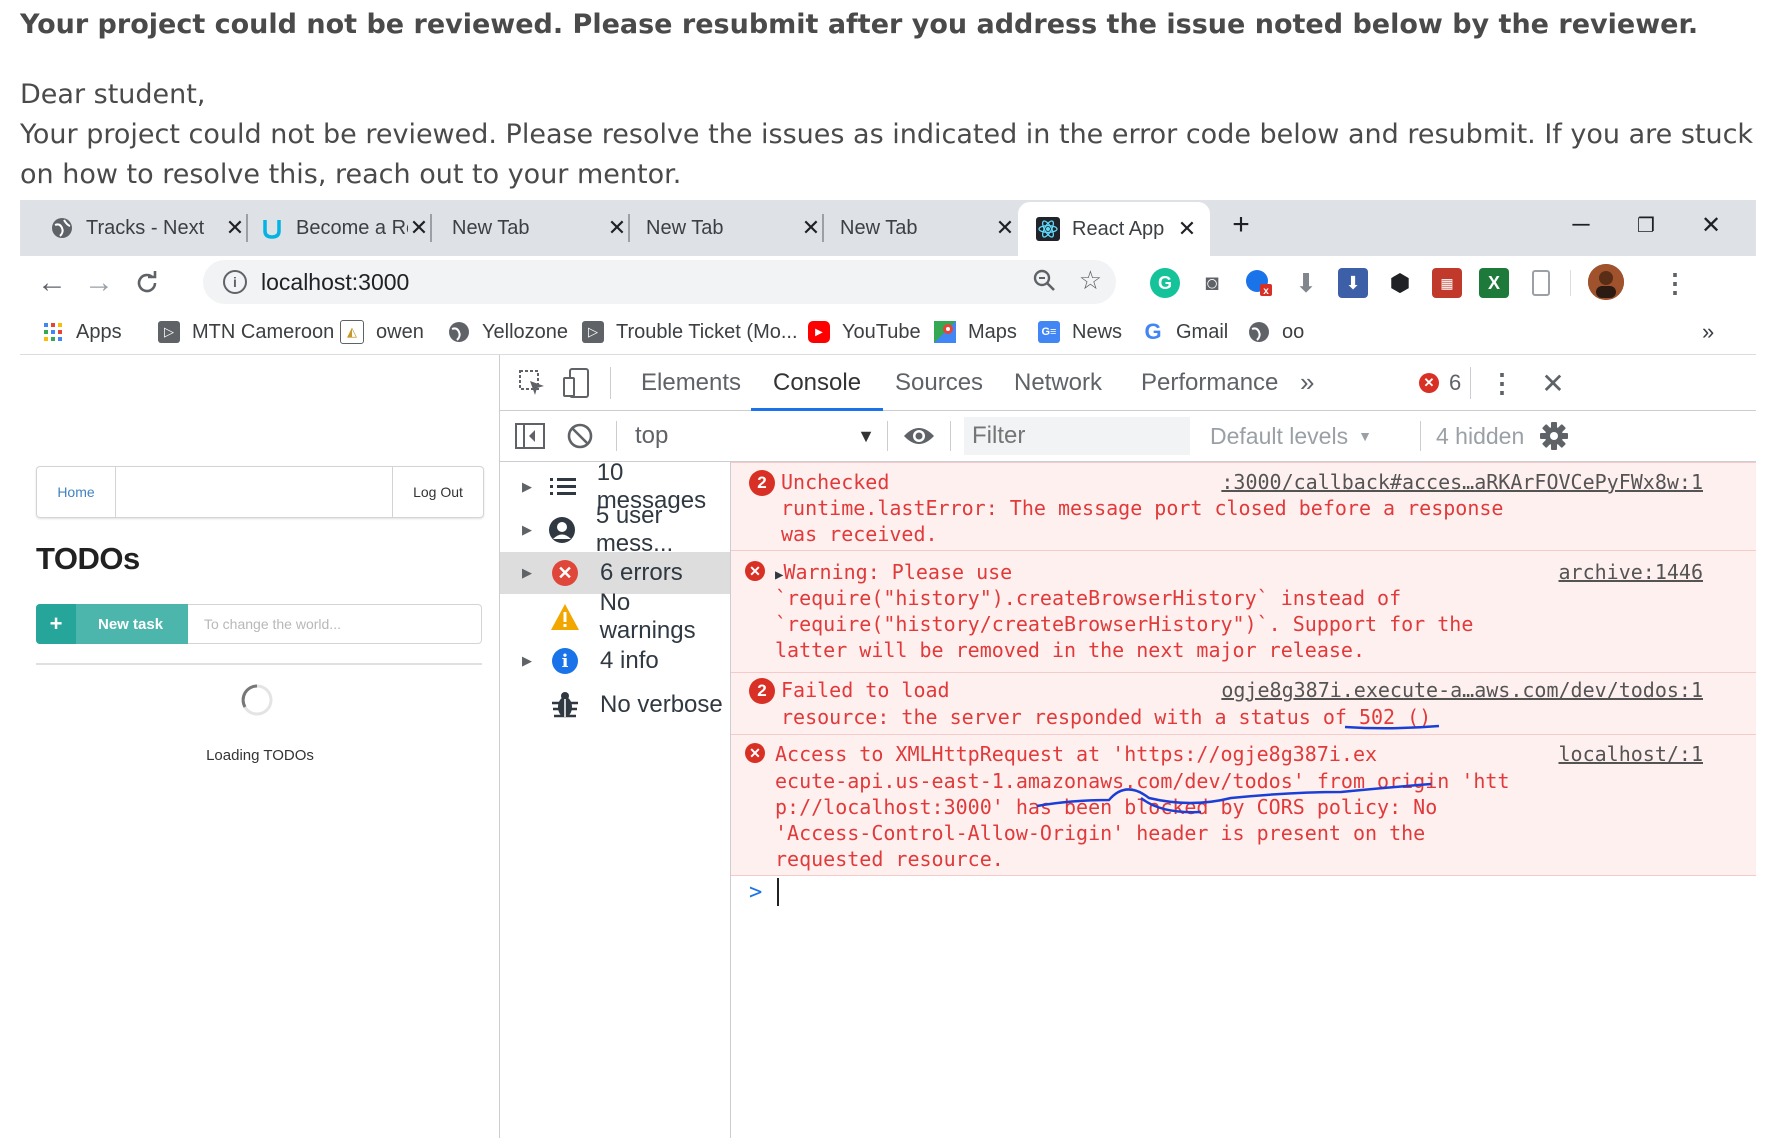  I want to click on devtools-menu-icon: ⋮, so click(1502, 383).